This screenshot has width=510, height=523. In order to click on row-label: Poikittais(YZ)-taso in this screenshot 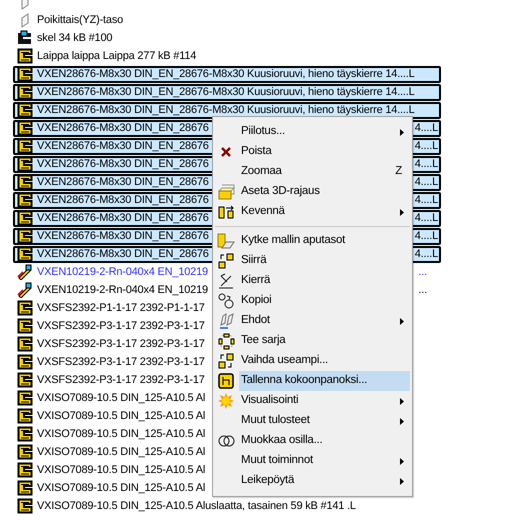, I will do `click(80, 20)`.